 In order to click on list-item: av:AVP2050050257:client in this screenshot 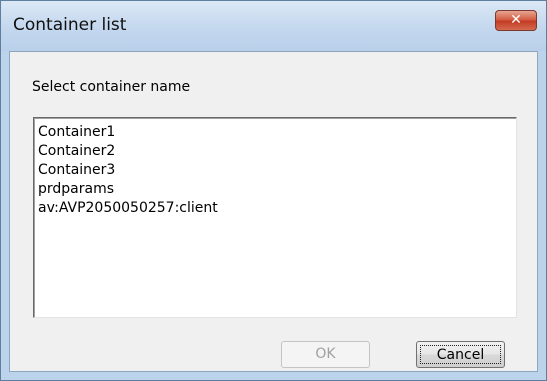, I will do `click(277, 208)`.